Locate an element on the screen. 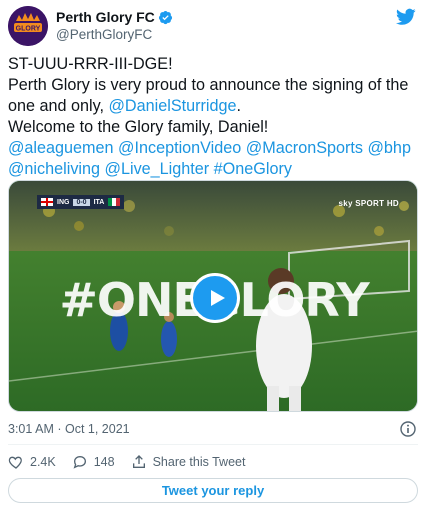 The width and height of the screenshot is (430, 511). author-handle: @PerthGloryFC is located at coordinates (114, 35).